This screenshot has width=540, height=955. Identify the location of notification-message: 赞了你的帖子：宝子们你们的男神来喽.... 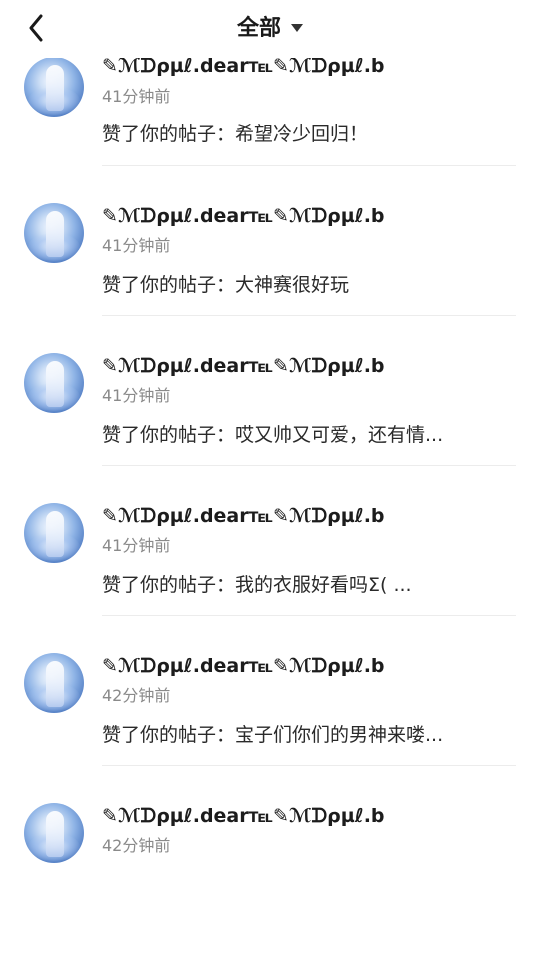
(273, 735).